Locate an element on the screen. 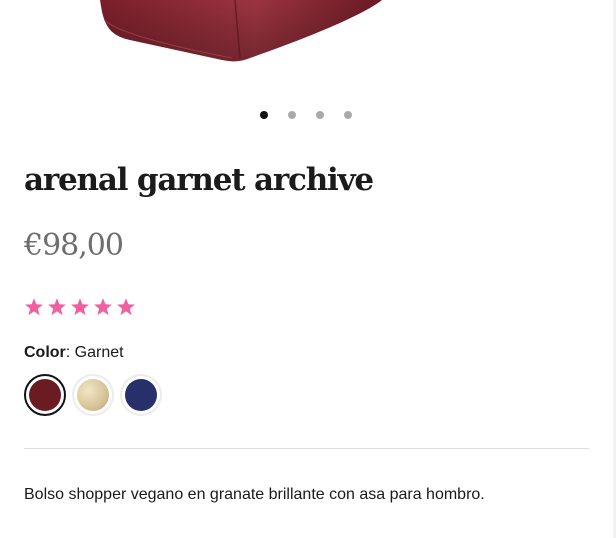 Image resolution: width=616 pixels, height=538 pixels. swatch-navy is located at coordinates (141, 395).